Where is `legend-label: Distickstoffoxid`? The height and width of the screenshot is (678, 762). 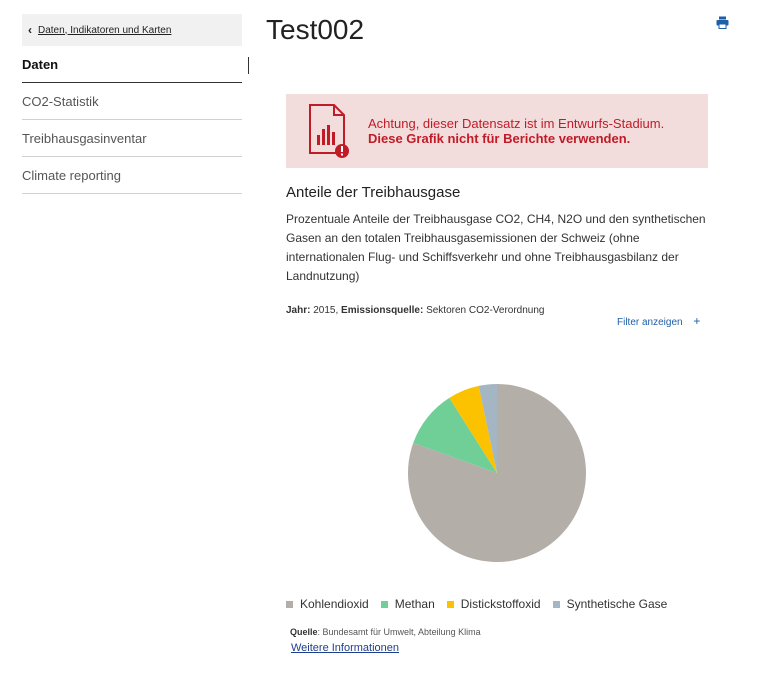 legend-label: Distickstoffoxid is located at coordinates (500, 604).